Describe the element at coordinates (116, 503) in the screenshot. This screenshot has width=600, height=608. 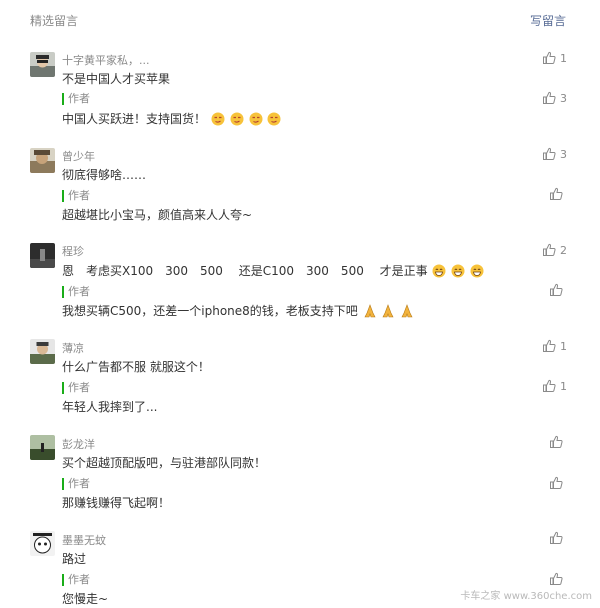
I see `author-reply-text: 那赚钱赚得飞起啊！` at that location.